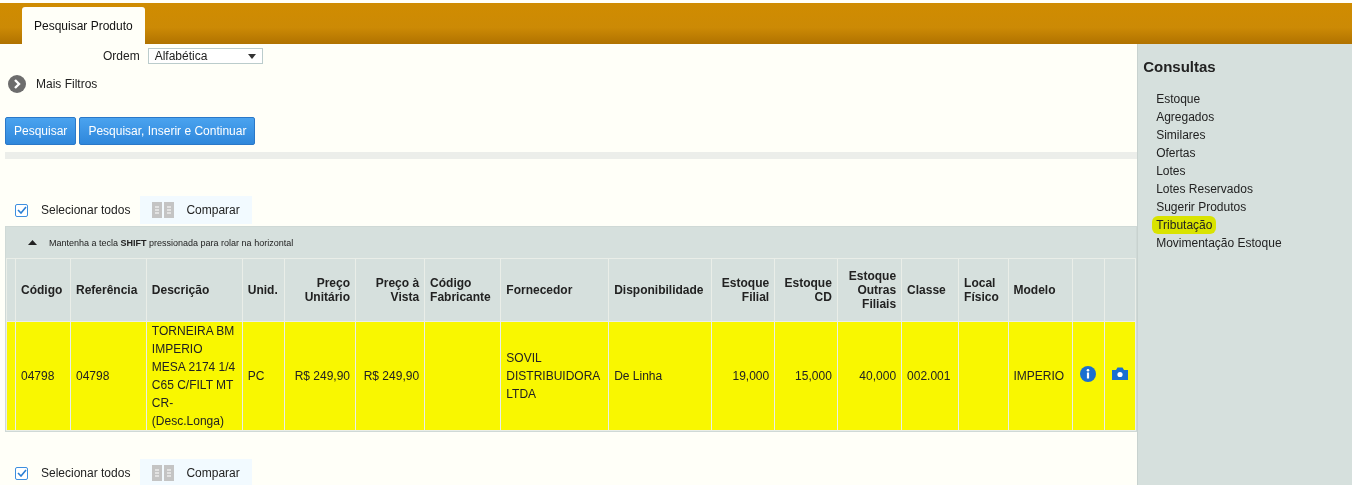 This screenshot has height=485, width=1352. I want to click on column-header: Referência, so click(108, 290).